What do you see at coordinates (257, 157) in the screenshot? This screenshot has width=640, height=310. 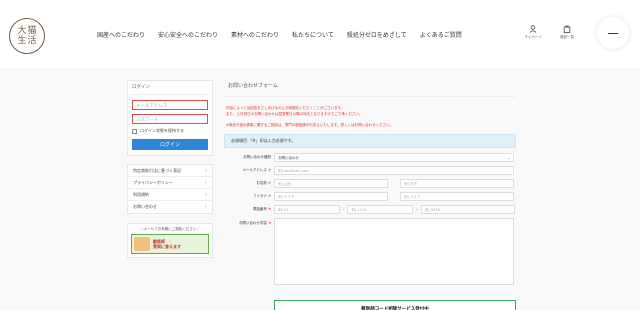 I see `type-label: お問い合わせ種別` at bounding box center [257, 157].